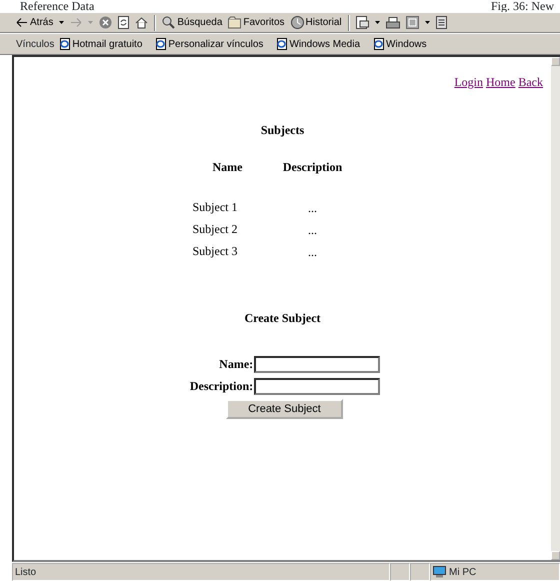  I want to click on document-heading: Reference Data, so click(57, 6).